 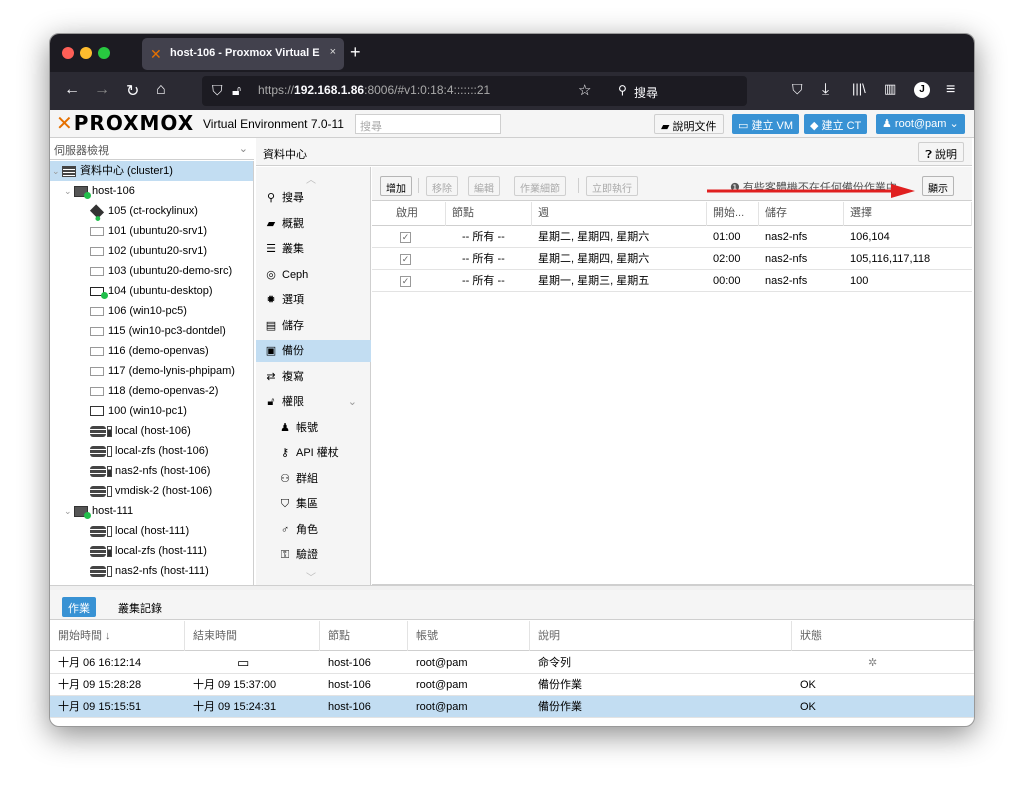 What do you see at coordinates (313, 402) in the screenshot?
I see `menu-item: 🔓︎ 權限 ⌄` at bounding box center [313, 402].